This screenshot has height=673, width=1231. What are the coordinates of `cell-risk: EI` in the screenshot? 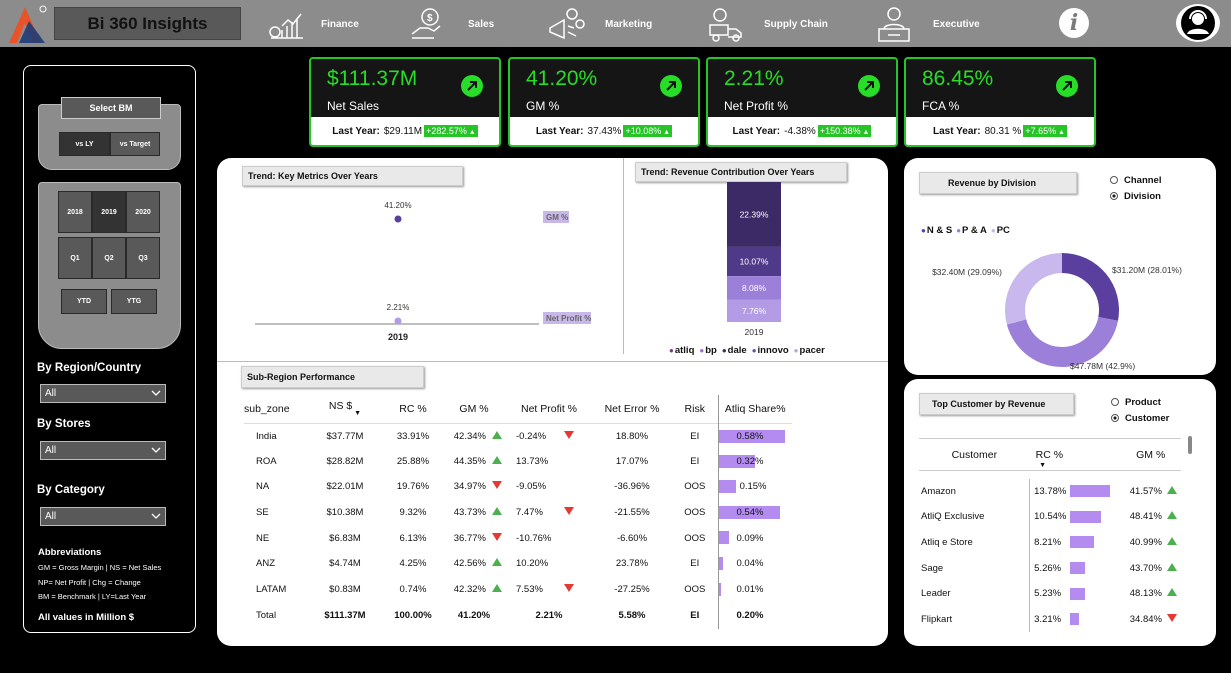 It's located at (695, 436).